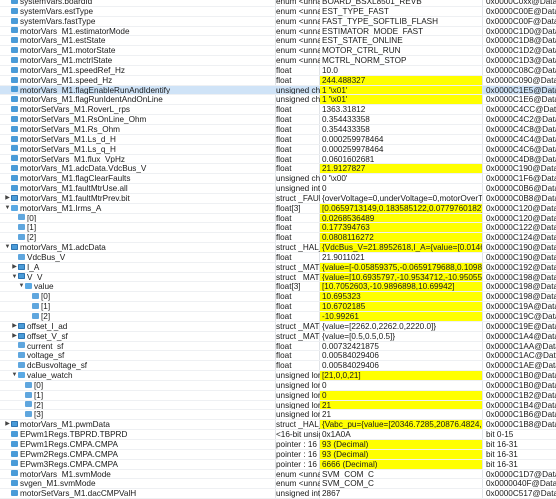 The width and height of the screenshot is (556, 499). What do you see at coordinates (137, 336) in the screenshot?
I see `expression-cell: ▶ offset_V_sf` at bounding box center [137, 336].